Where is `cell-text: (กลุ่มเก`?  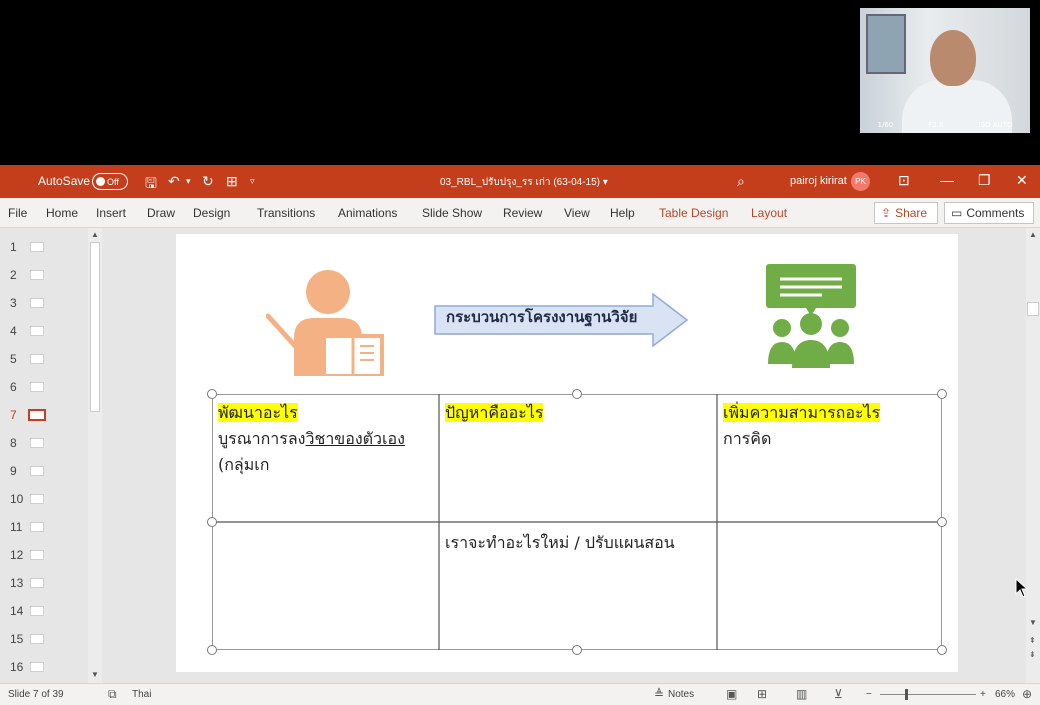 cell-text: (กลุ่มเก is located at coordinates (244, 464).